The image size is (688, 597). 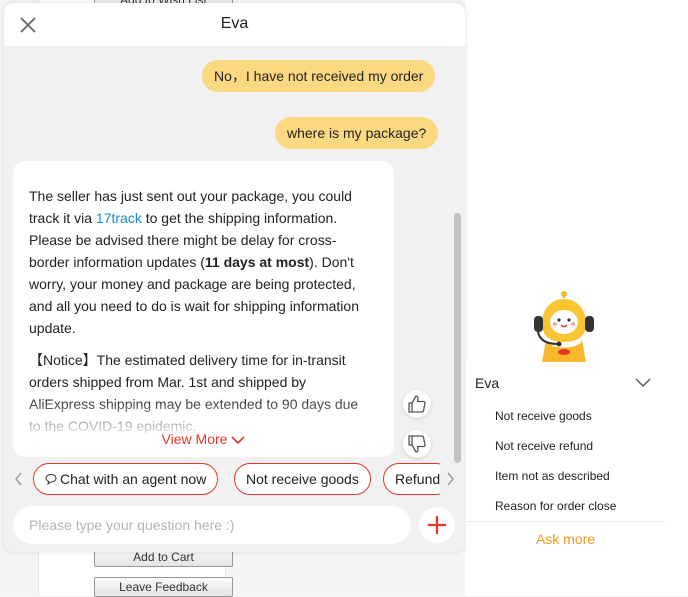 What do you see at coordinates (417, 479) in the screenshot?
I see `chip-label: Refund` at bounding box center [417, 479].